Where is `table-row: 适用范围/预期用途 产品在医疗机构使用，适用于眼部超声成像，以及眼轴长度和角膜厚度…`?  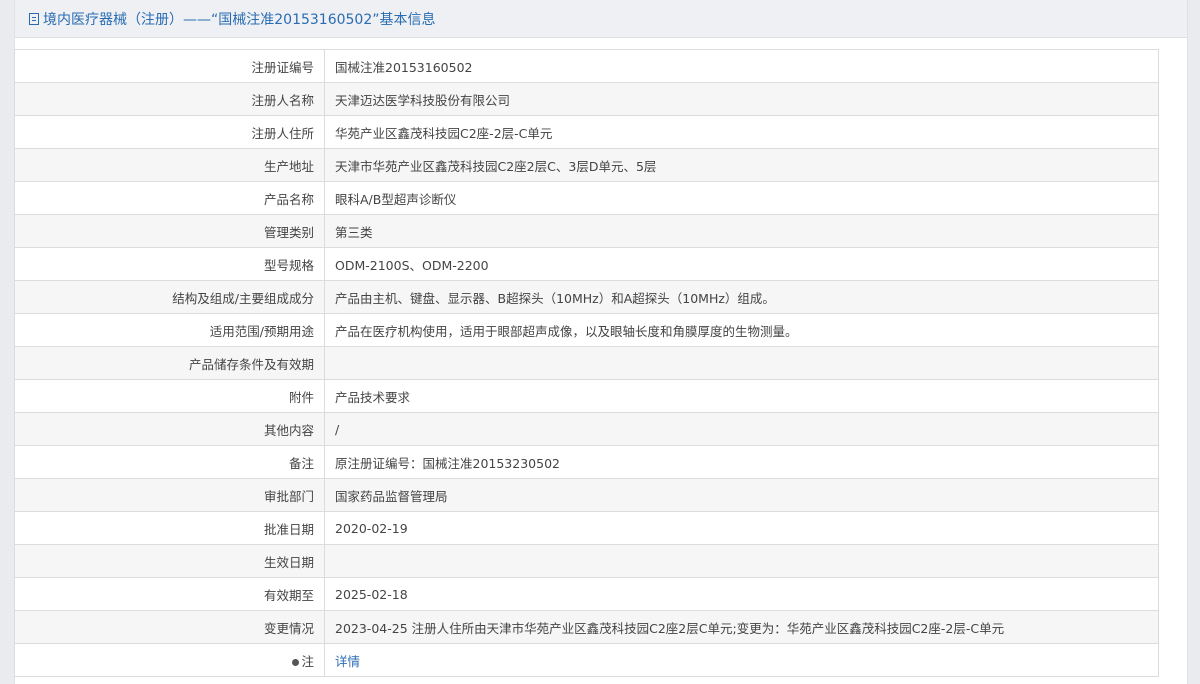
table-row: 适用范围/预期用途 产品在医疗机构使用，适用于眼部超声成像，以及眼轴长度和角膜厚度… is located at coordinates (586, 330).